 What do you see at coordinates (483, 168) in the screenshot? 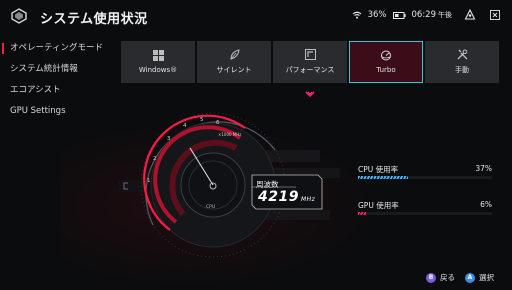
I see `cpu-usage-value: 37%` at bounding box center [483, 168].